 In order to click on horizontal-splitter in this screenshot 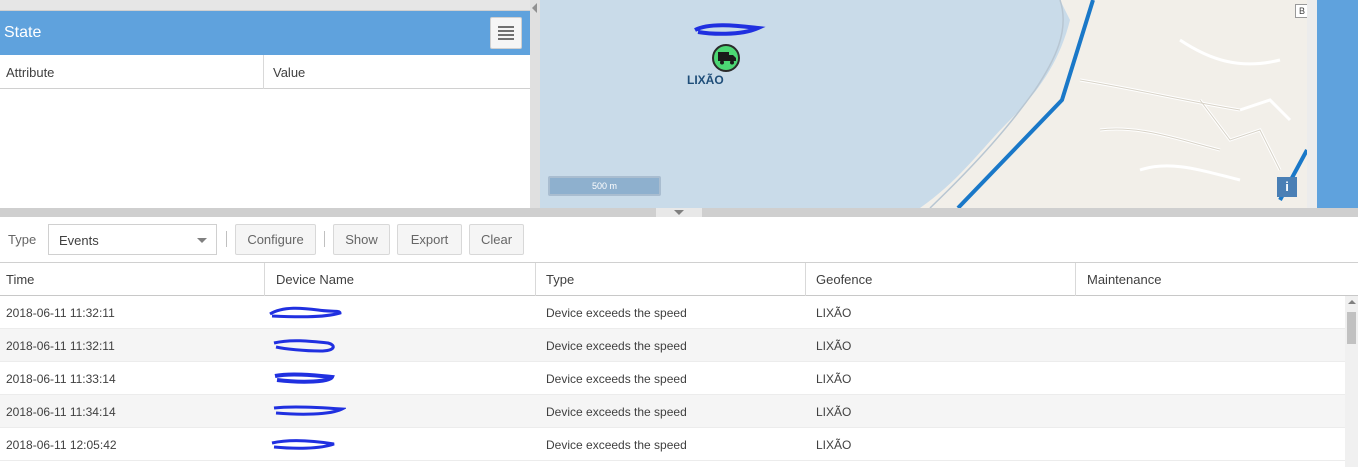, I will do `click(679, 212)`.